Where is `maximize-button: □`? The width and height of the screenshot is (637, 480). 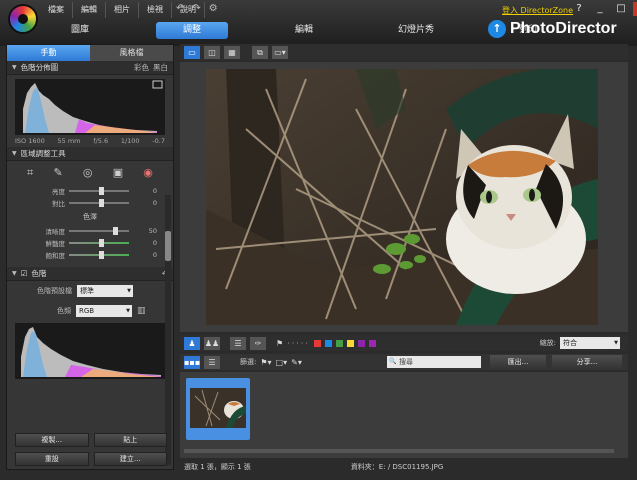
maximize-button: □ is located at coordinates (621, 9).